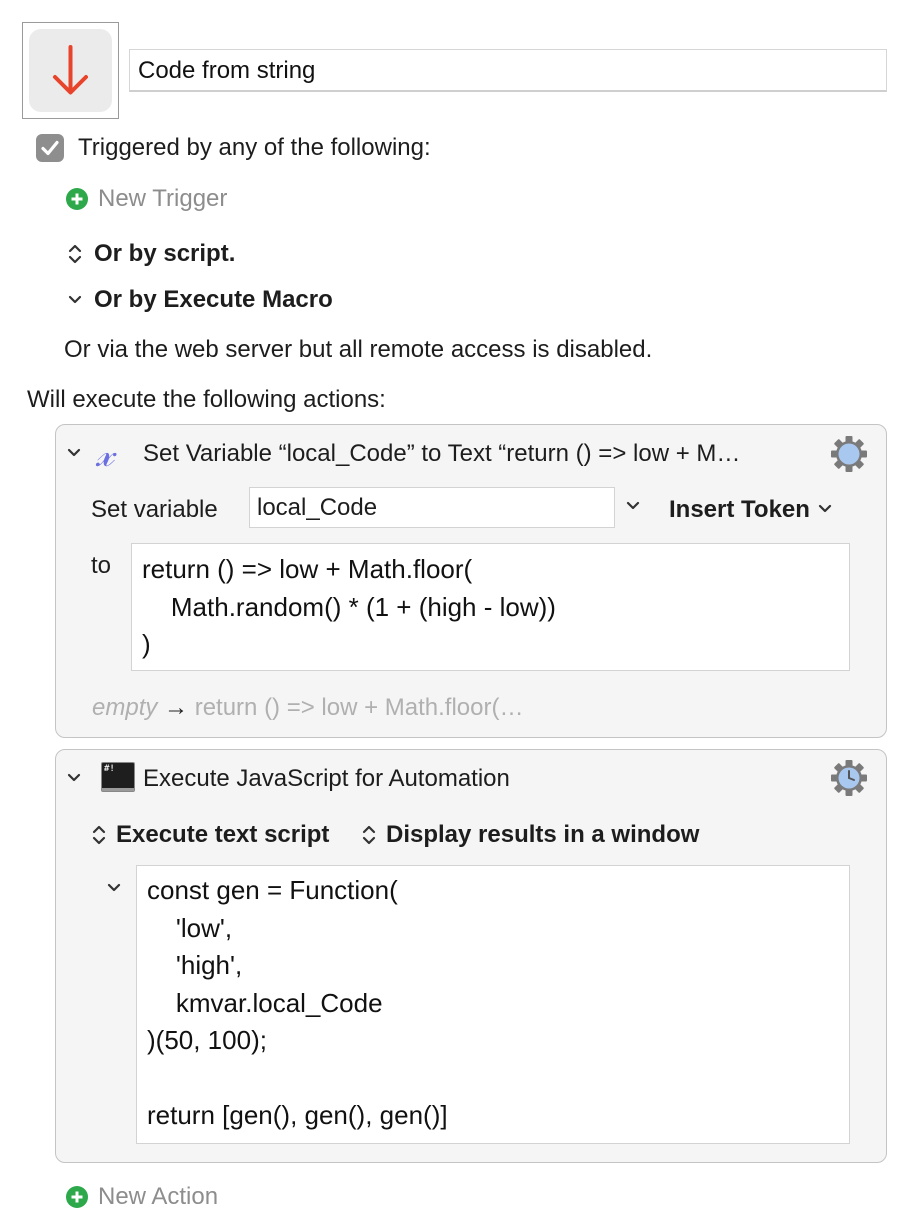 The height and width of the screenshot is (1230, 908). I want to click on preview-arrow-icon: →, so click(176, 707).